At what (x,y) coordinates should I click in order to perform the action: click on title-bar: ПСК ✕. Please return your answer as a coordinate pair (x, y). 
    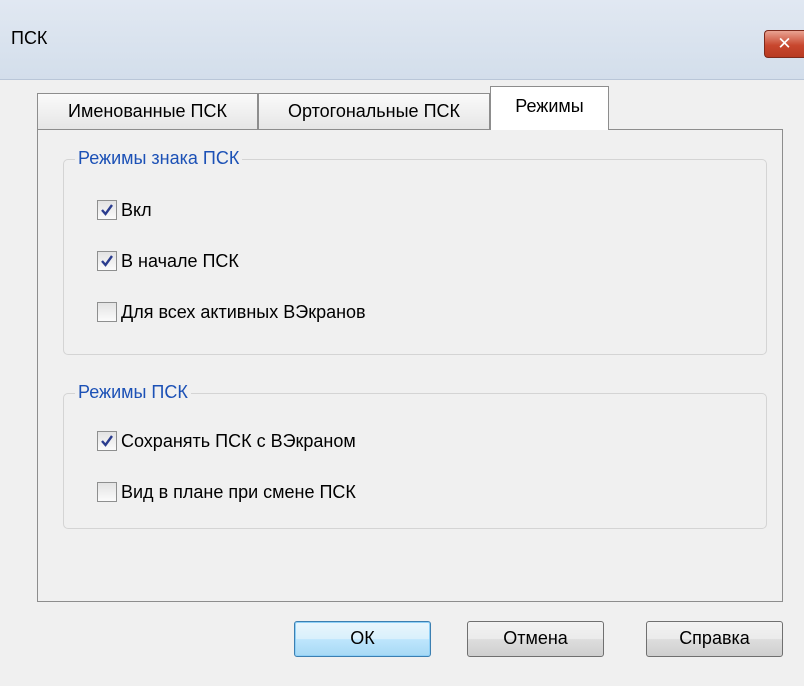
    Looking at the image, I should click on (402, 40).